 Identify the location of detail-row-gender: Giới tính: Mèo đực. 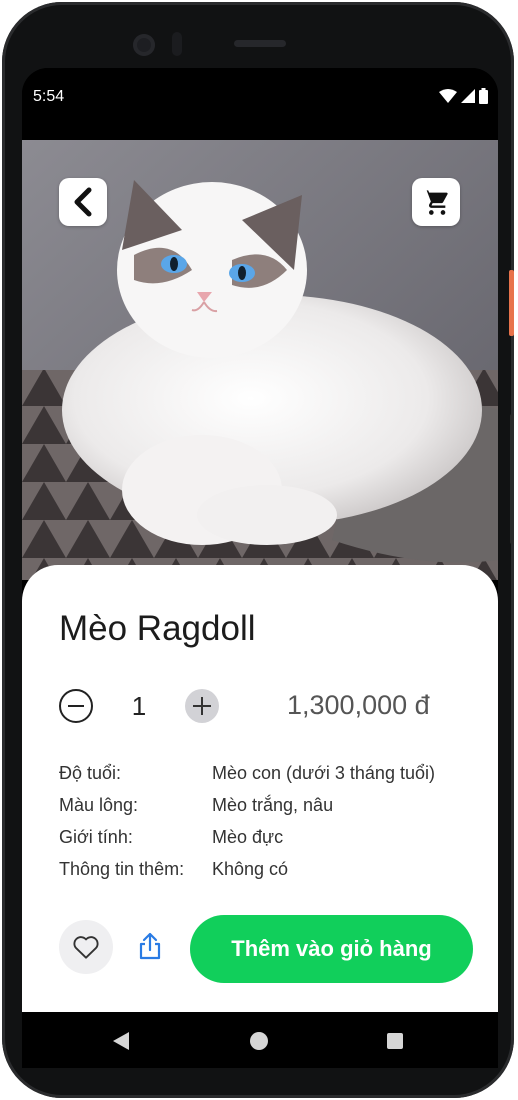
(269, 837).